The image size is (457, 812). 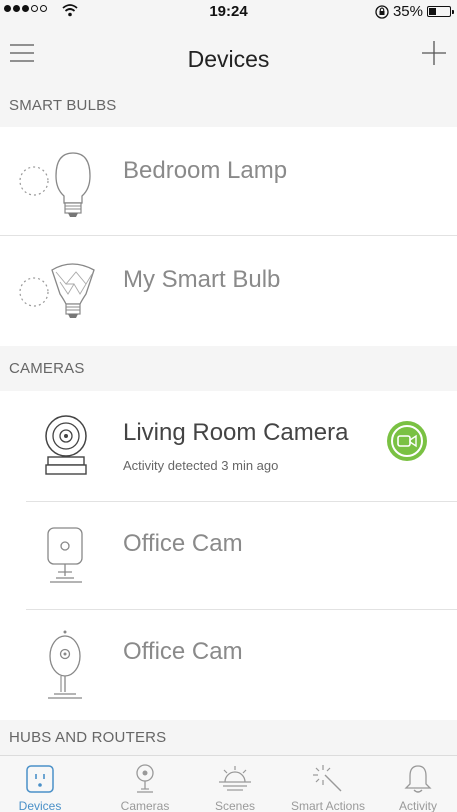 What do you see at coordinates (418, 779) in the screenshot?
I see `bell-icon` at bounding box center [418, 779].